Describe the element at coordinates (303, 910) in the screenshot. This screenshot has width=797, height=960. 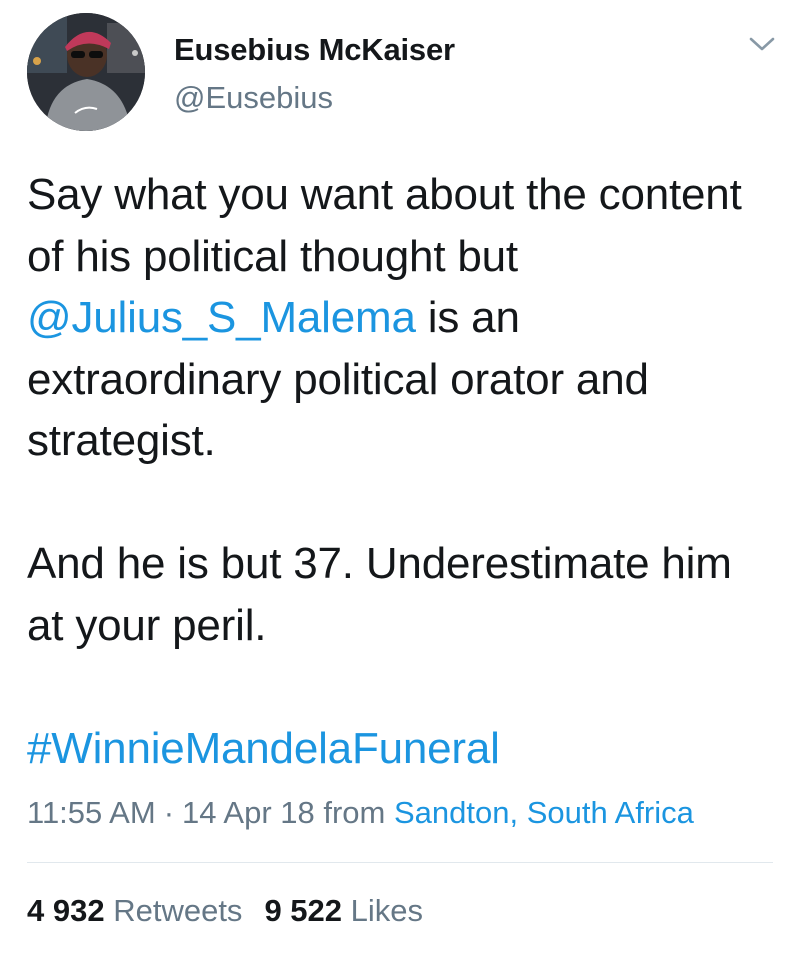
I see `likes-count: 9 522` at that location.